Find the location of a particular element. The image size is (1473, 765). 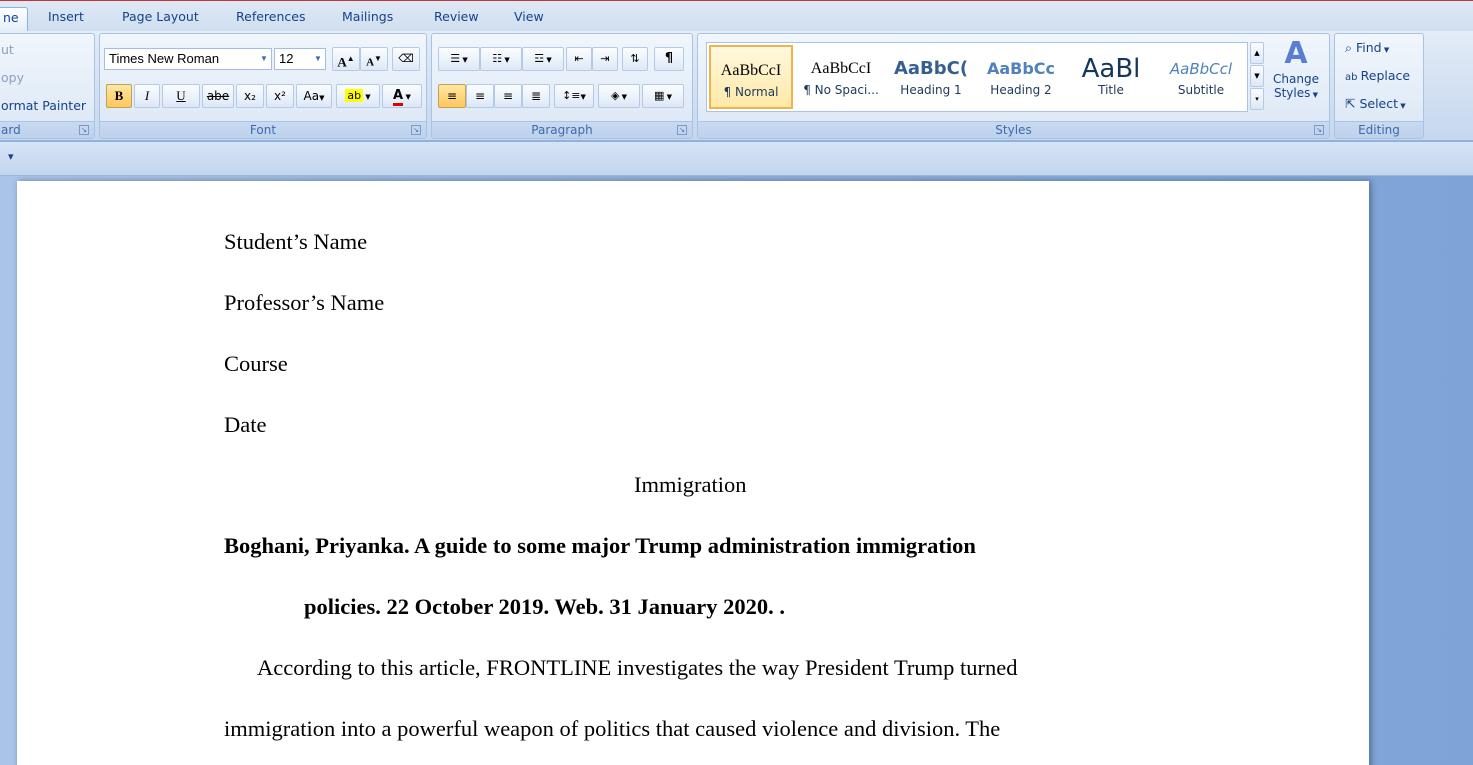

gallery-more: ▾ is located at coordinates (1257, 99).